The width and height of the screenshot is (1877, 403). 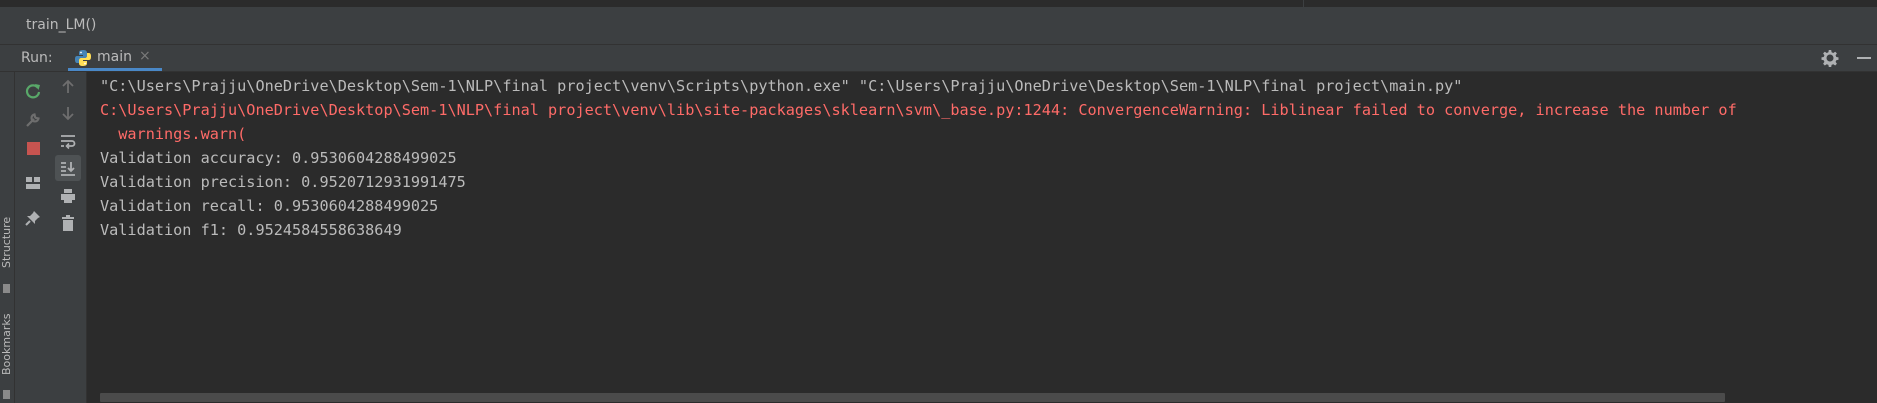 What do you see at coordinates (6, 394) in the screenshot?
I see `bookmarks-tab-icon` at bounding box center [6, 394].